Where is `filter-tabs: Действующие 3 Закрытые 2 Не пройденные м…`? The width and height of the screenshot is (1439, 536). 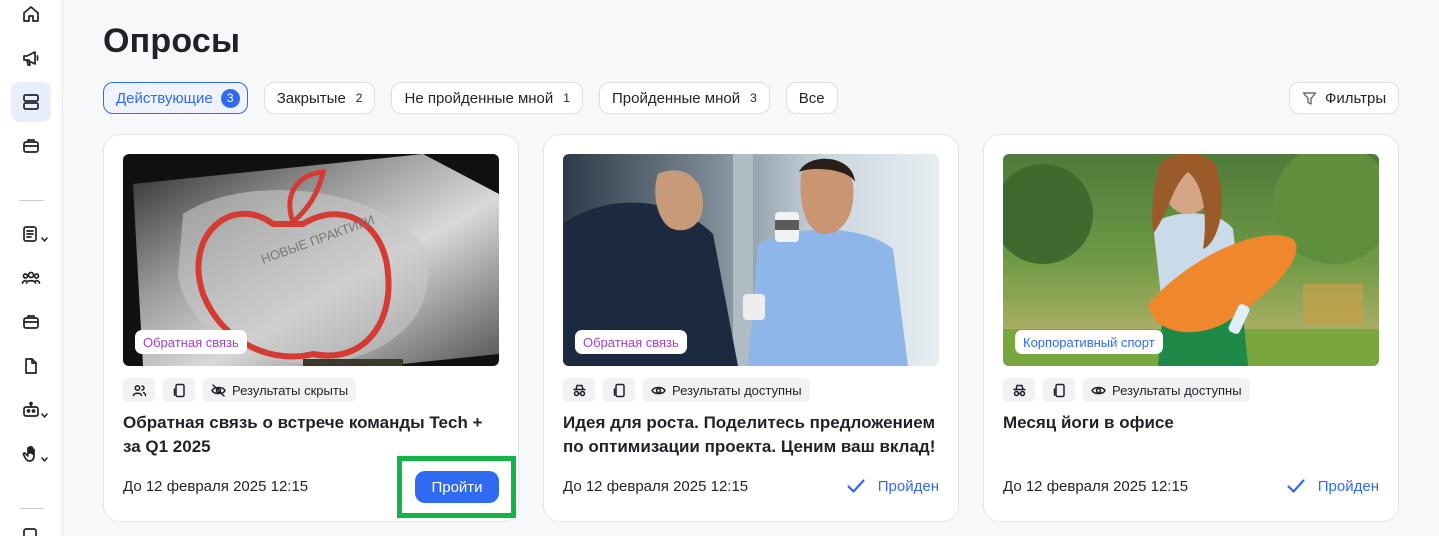 filter-tabs: Действующие 3 Закрытые 2 Не пройденные м… is located at coordinates (470, 98).